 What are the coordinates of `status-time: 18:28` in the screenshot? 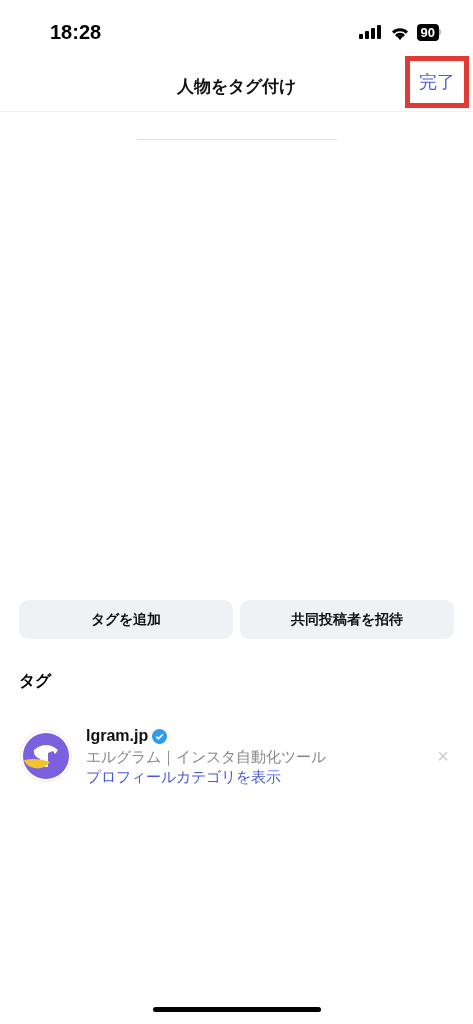 It's located at (76, 32).